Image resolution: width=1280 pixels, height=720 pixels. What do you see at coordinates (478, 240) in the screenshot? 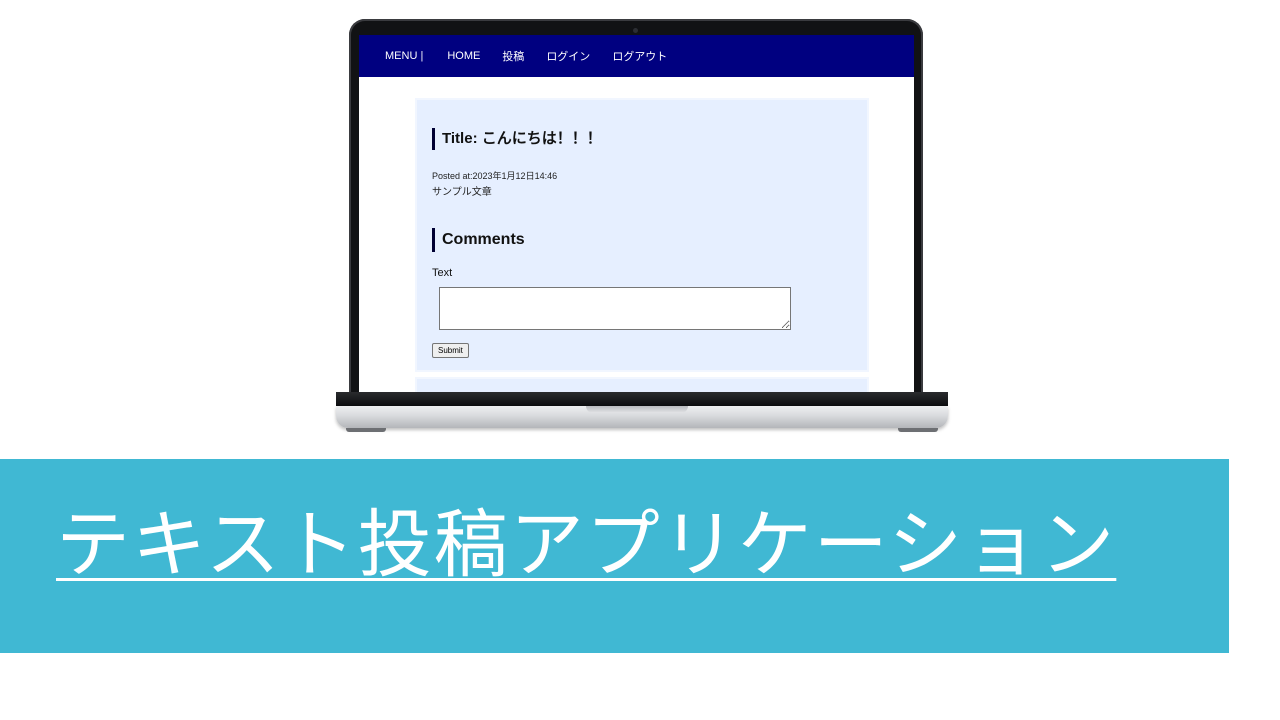
I see `comments-heading: Comments` at bounding box center [478, 240].